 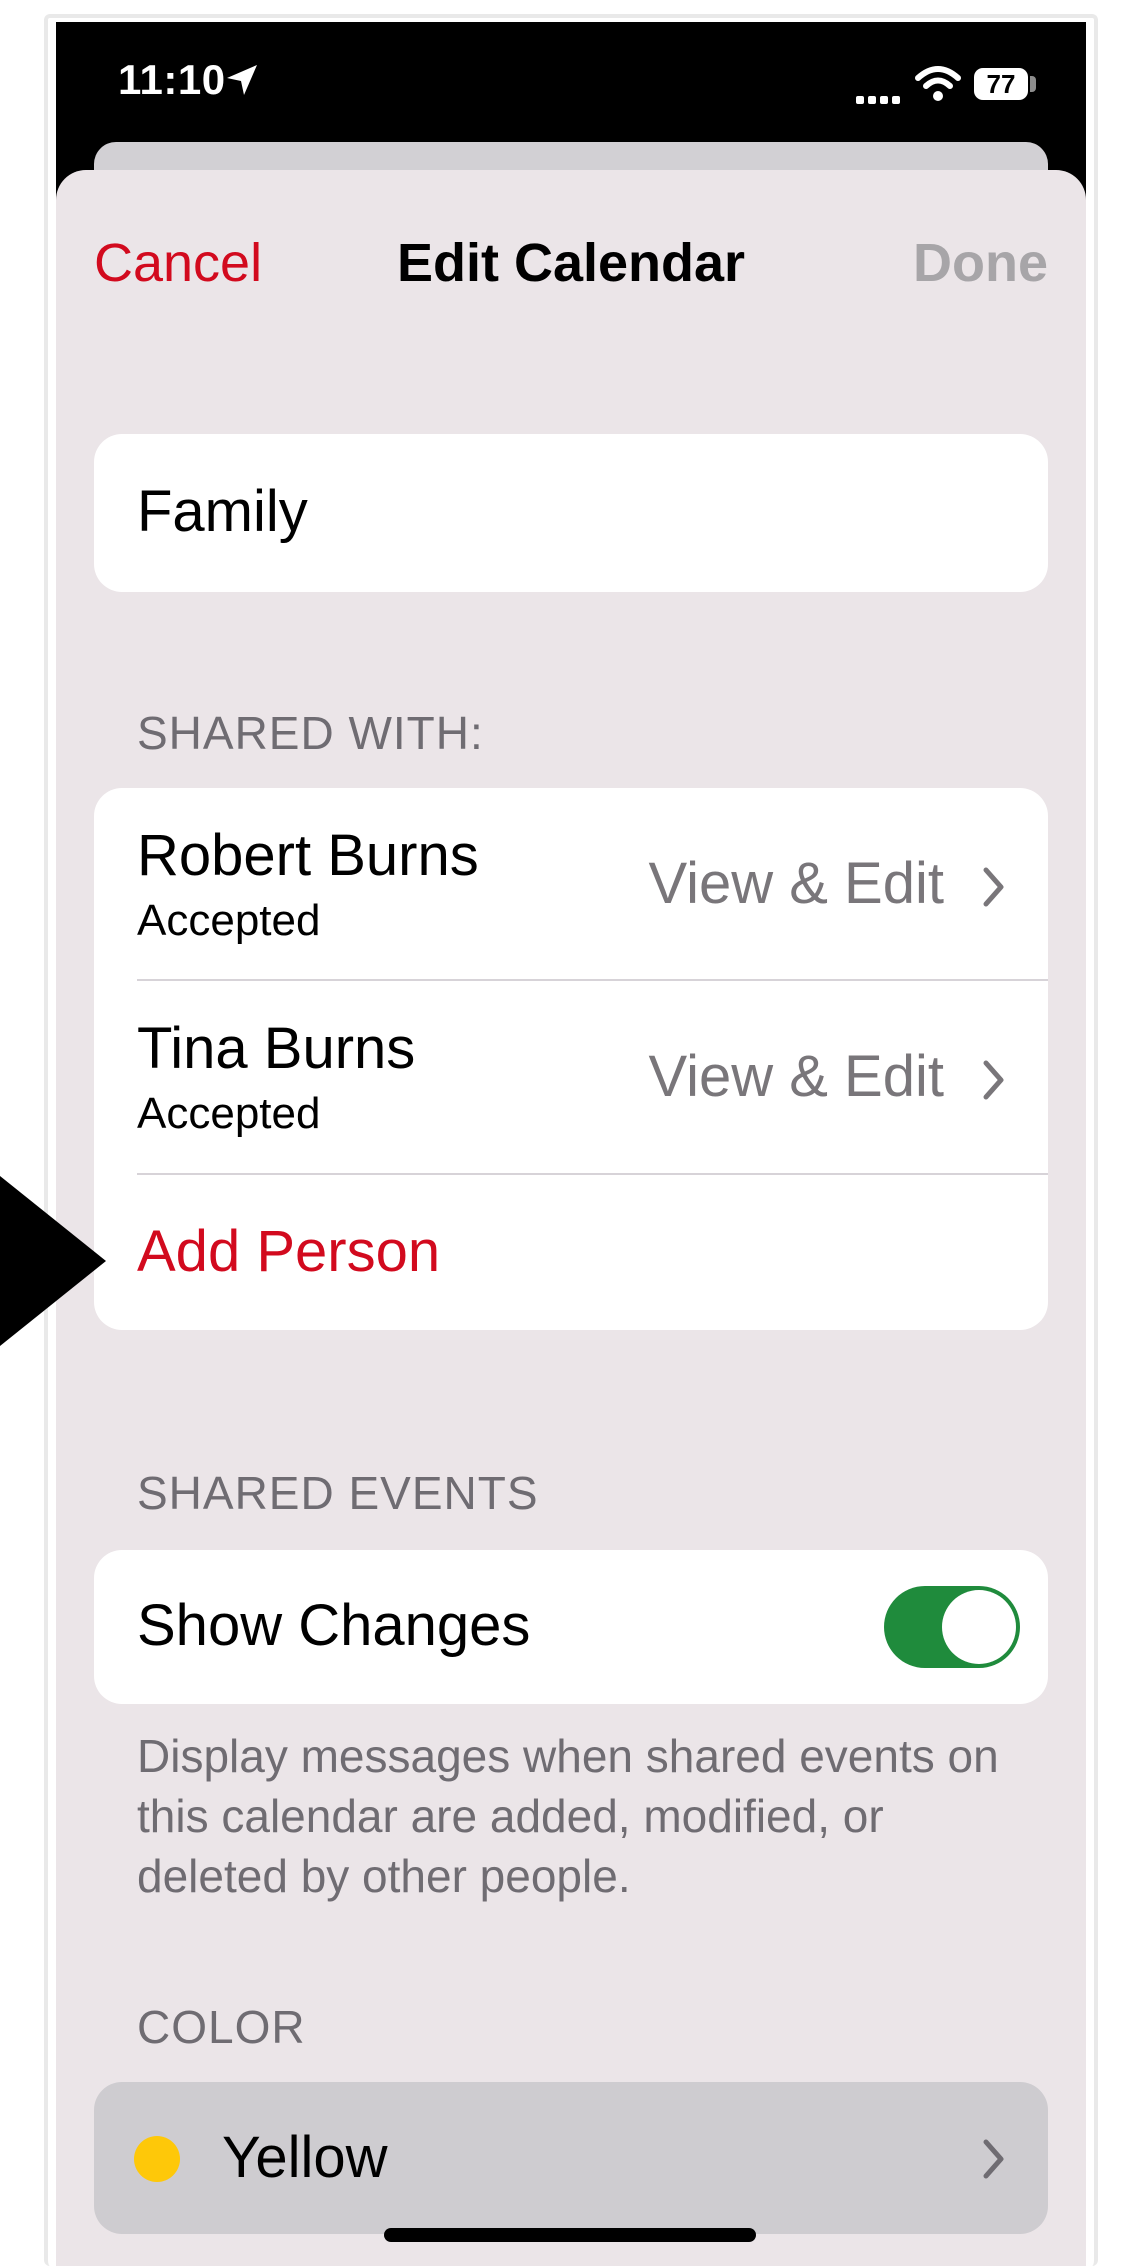 What do you see at coordinates (878, 100) in the screenshot?
I see `cellular-signal-icon` at bounding box center [878, 100].